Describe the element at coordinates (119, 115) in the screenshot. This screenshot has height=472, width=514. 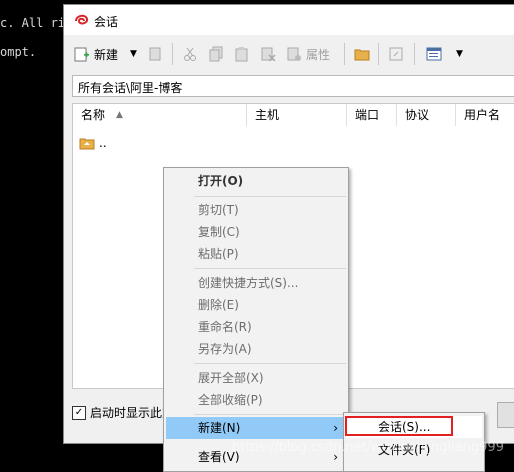
I see `sort-ascending-icon: ▲` at that location.